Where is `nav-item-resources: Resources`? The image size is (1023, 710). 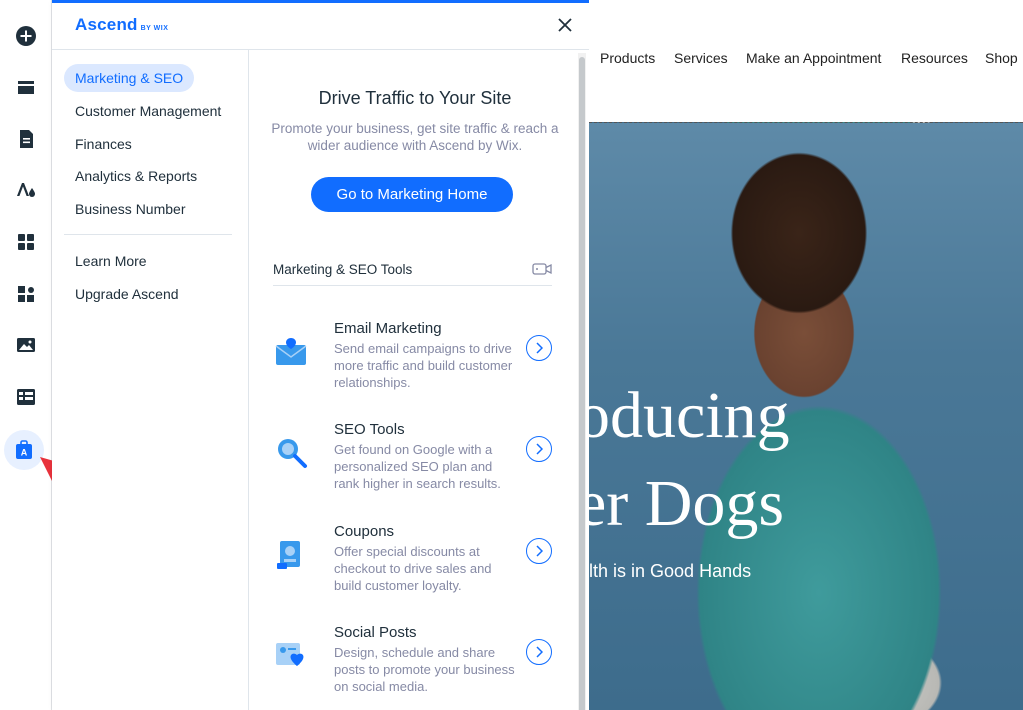
nav-item-resources: Resources is located at coordinates (934, 58).